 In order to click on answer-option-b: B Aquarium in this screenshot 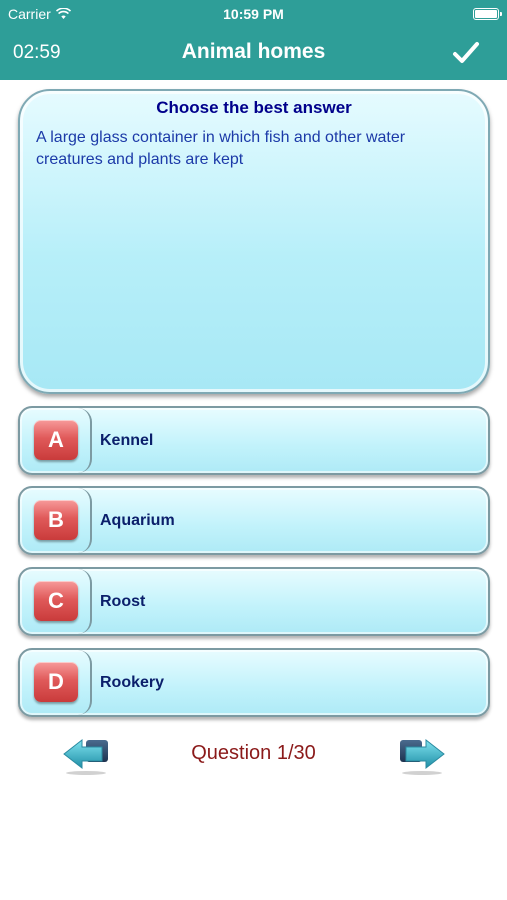, I will do `click(254, 520)`.